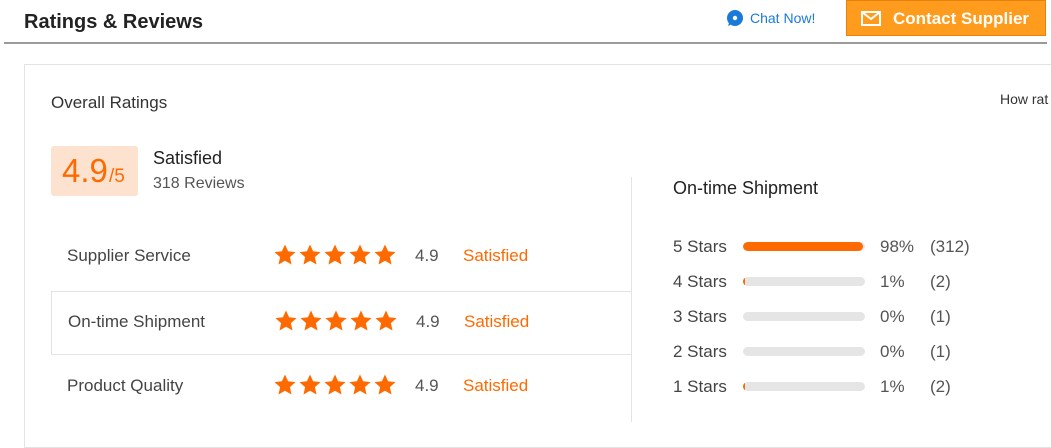  What do you see at coordinates (735, 18) in the screenshot?
I see `chat-bubble-icon` at bounding box center [735, 18].